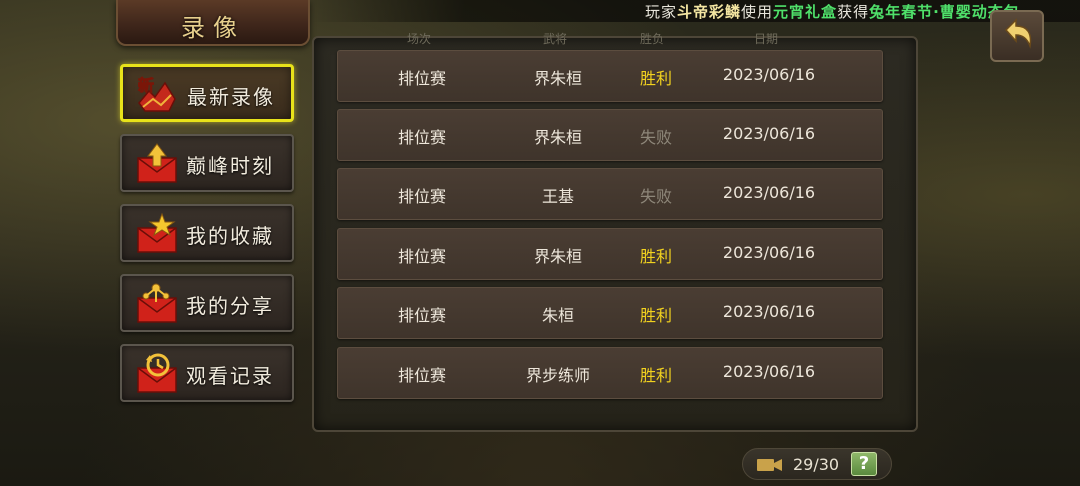 Image resolution: width=1080 pixels, height=486 pixels. What do you see at coordinates (157, 303) in the screenshot?
I see `envelope-share-icon` at bounding box center [157, 303].